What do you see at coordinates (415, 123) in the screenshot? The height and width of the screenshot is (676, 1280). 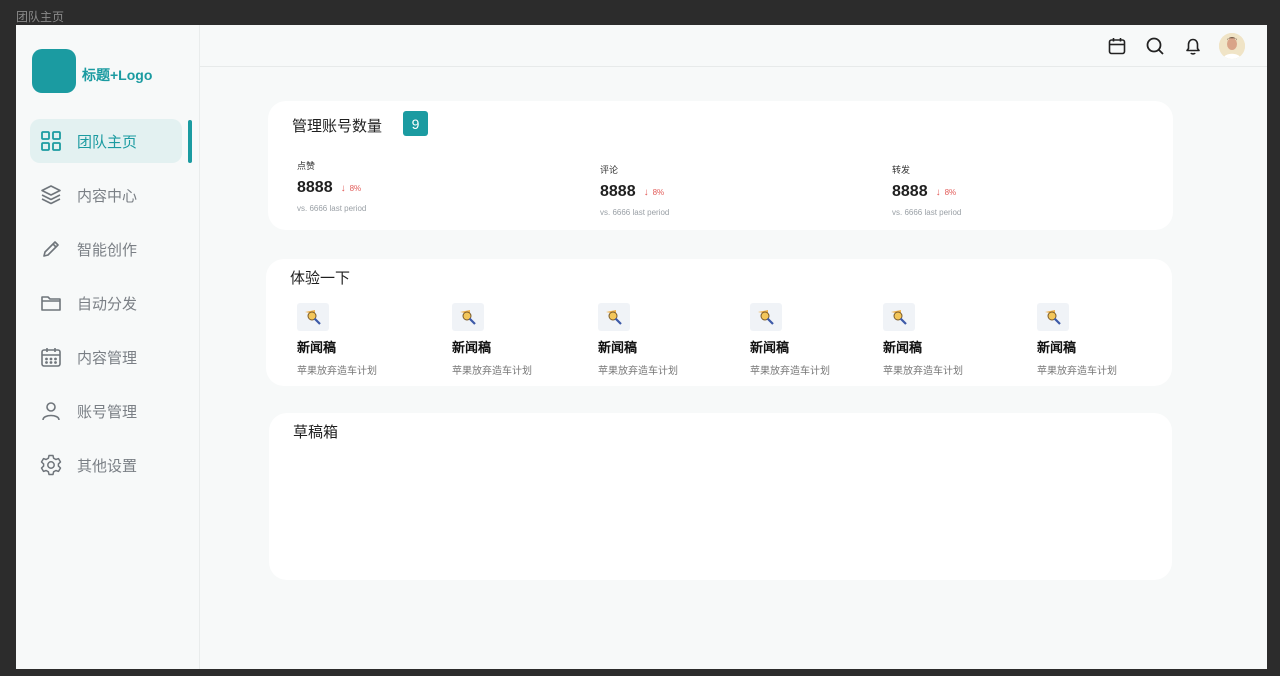 I see `accounts-count-badge: 9` at bounding box center [415, 123].